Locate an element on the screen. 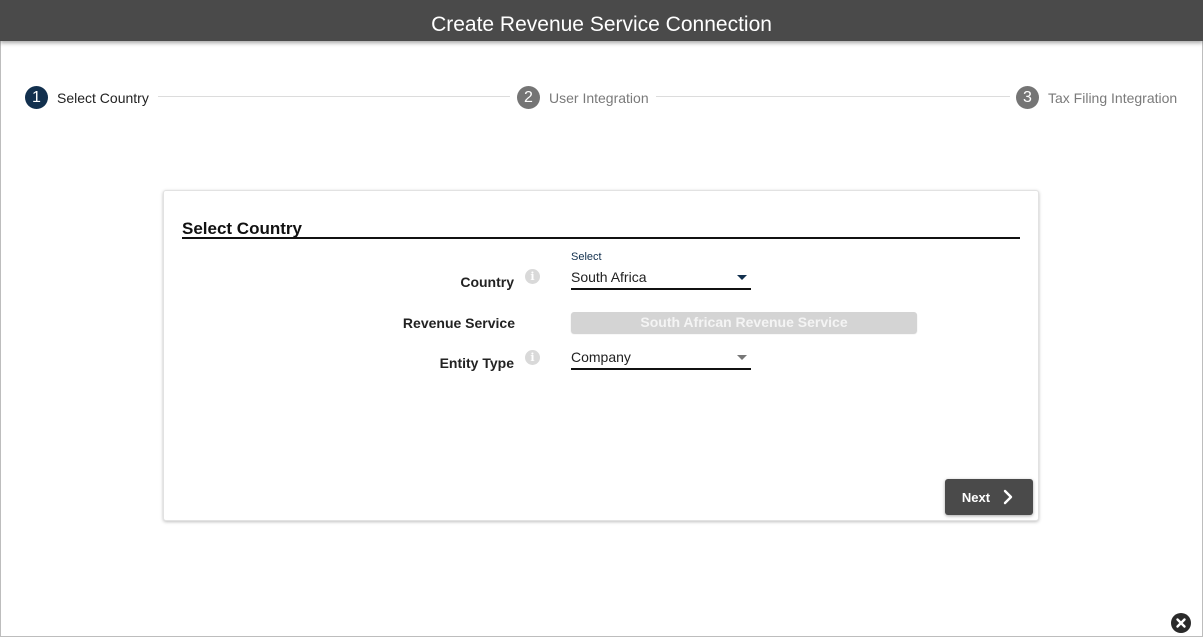 This screenshot has width=1203, height=638. close-button is located at coordinates (1181, 623).